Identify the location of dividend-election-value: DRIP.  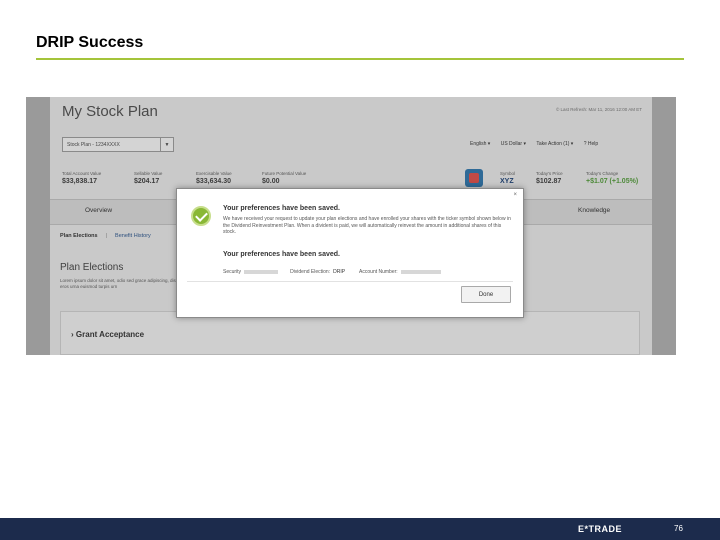
(339, 272).